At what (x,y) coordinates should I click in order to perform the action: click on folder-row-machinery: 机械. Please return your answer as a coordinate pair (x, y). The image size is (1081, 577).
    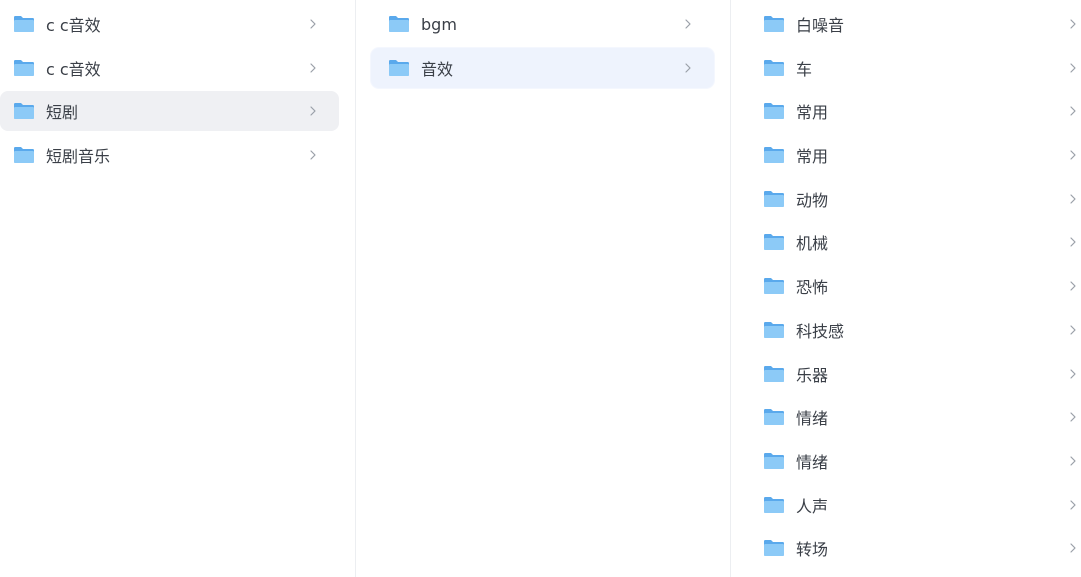
    Looking at the image, I should click on (913, 242).